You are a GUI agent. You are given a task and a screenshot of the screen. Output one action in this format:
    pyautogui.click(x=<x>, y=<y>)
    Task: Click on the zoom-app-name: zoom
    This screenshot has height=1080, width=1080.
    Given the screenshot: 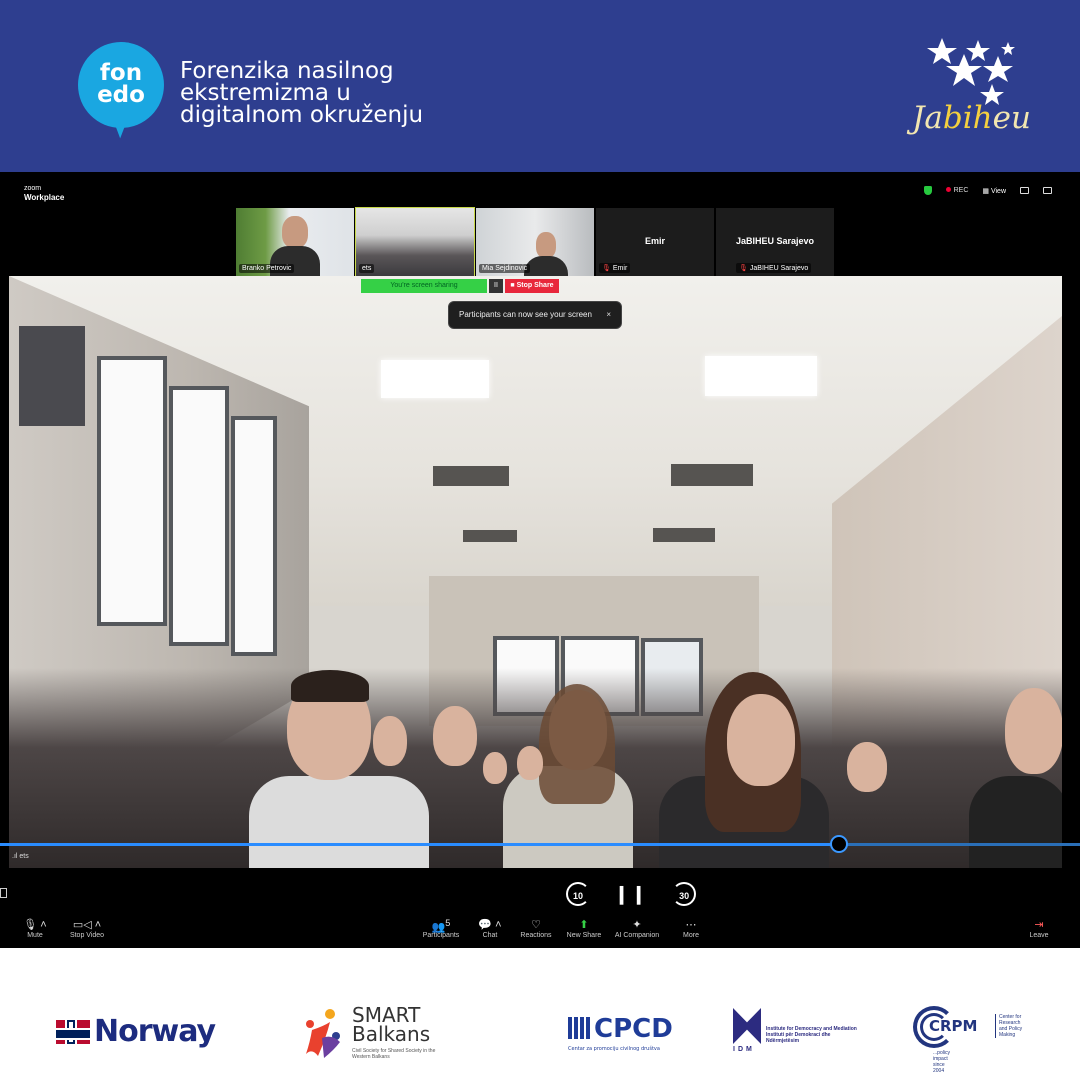 What is the action you would take?
    pyautogui.click(x=33, y=188)
    